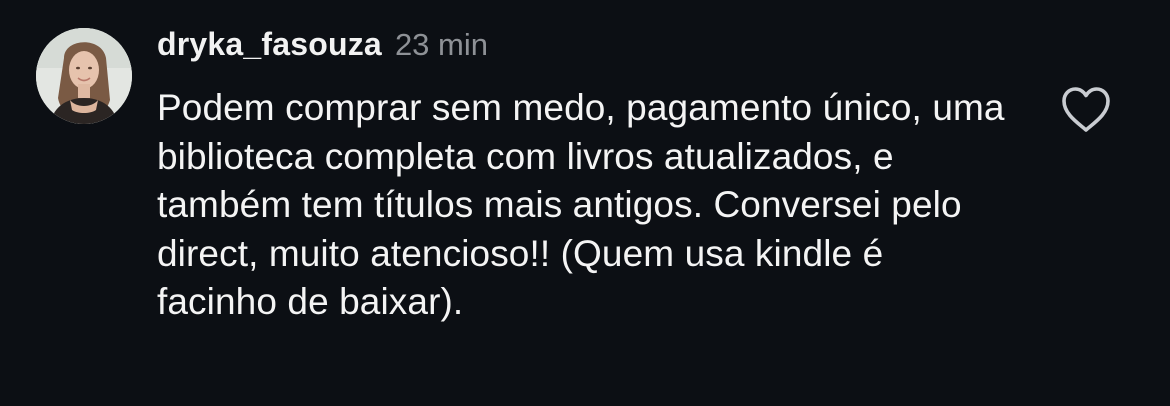  I want to click on like-button, so click(1086, 110).